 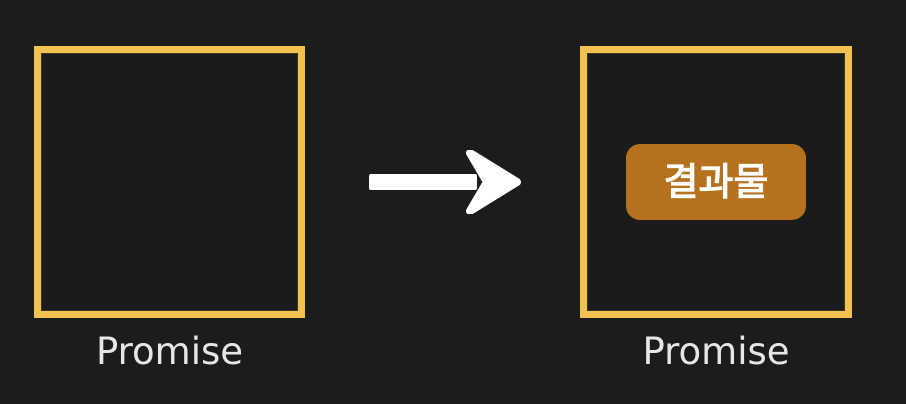 What do you see at coordinates (716, 351) in the screenshot?
I see `right-promise-caption: Promise` at bounding box center [716, 351].